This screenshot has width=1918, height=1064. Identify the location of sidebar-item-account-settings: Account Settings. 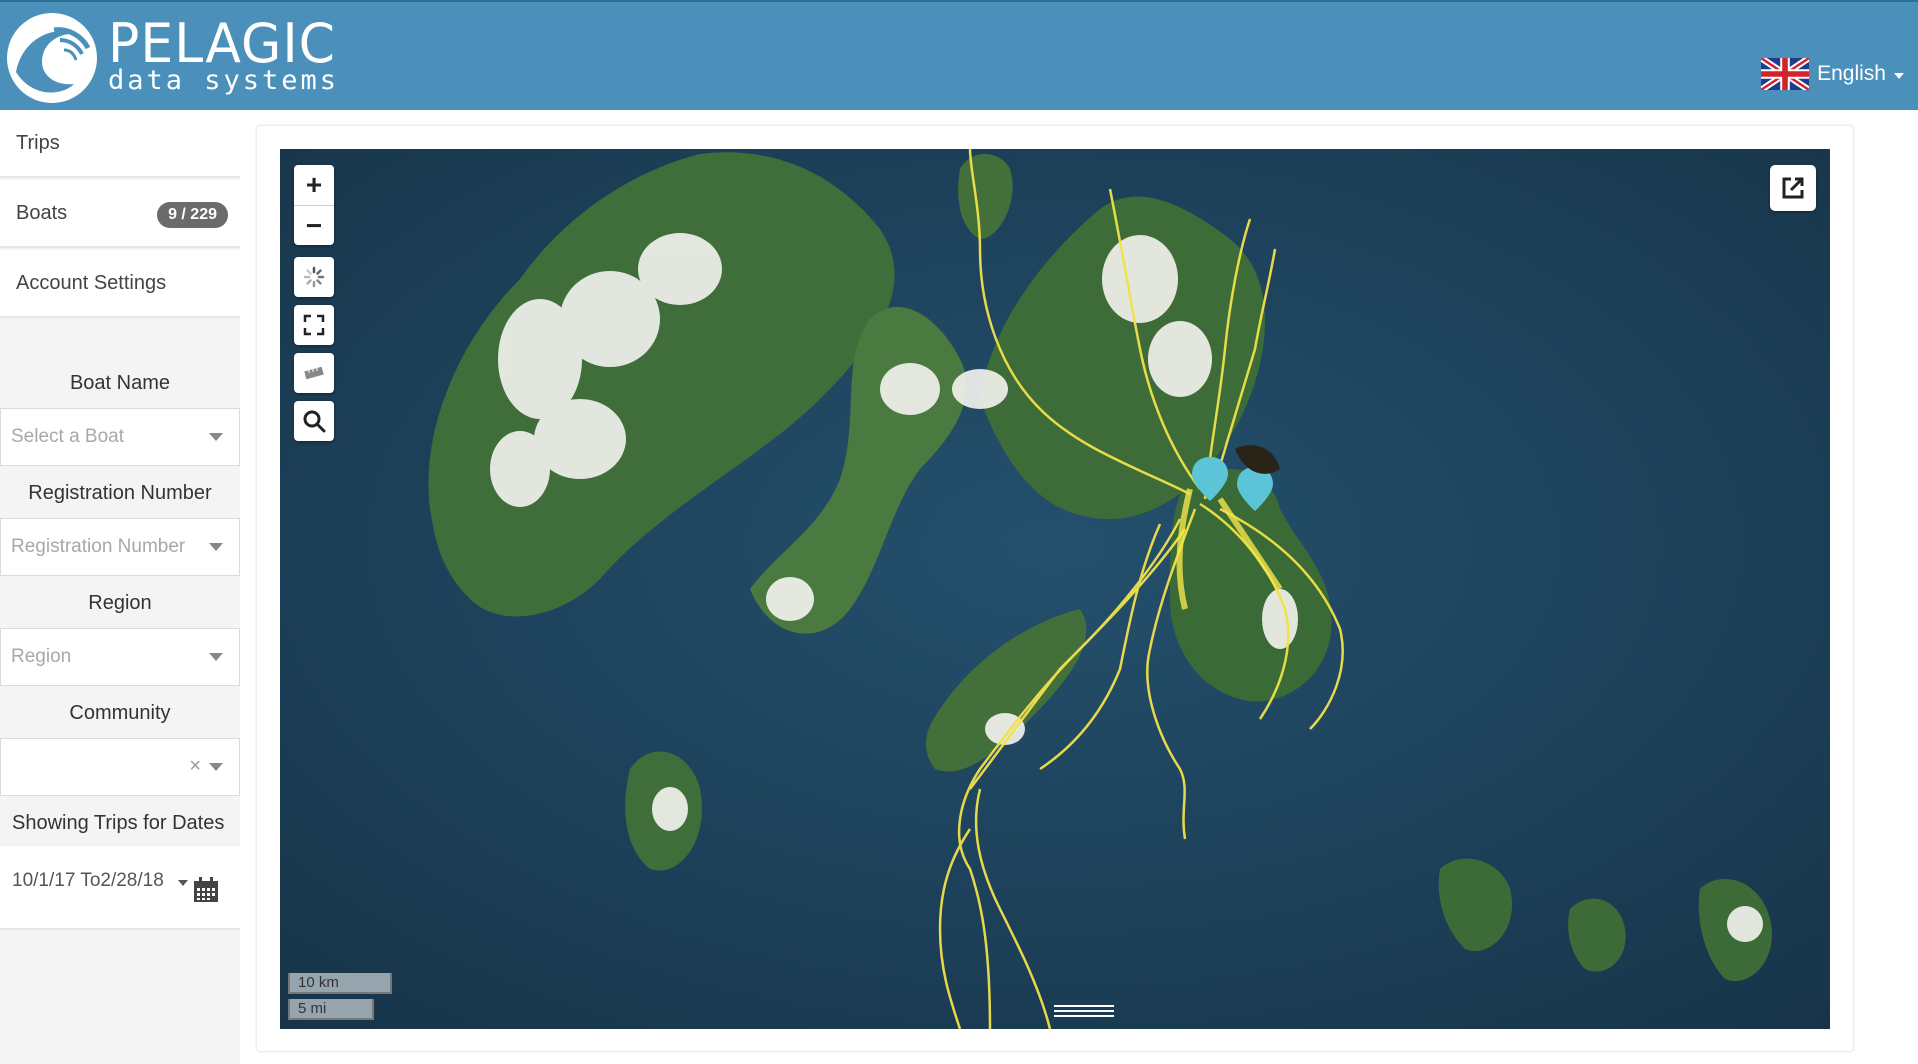
(120, 284).